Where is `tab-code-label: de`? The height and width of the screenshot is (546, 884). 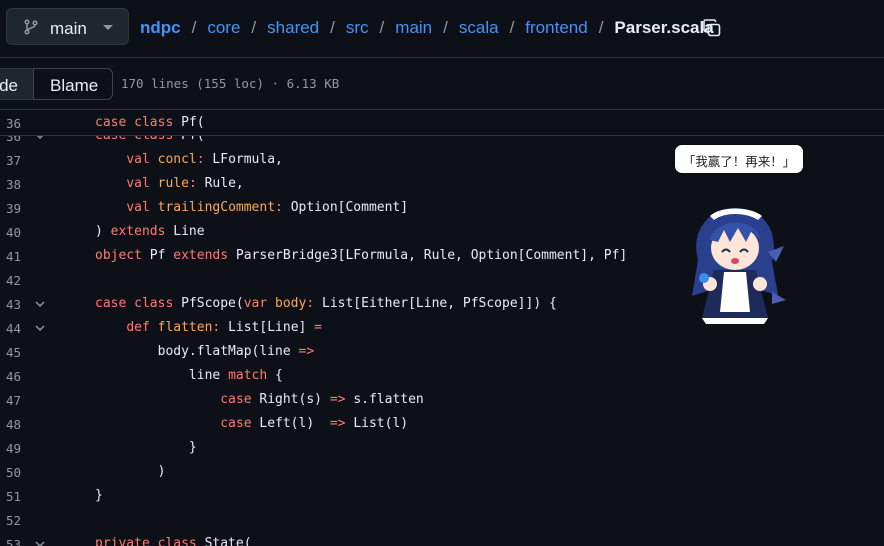
tab-code-label: de is located at coordinates (9, 85).